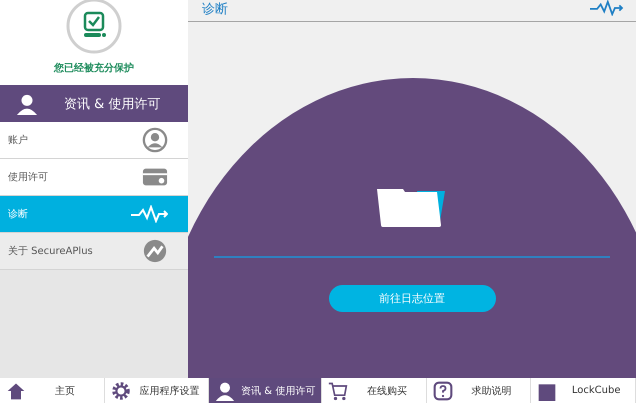  What do you see at coordinates (412, 208) in the screenshot?
I see `folder-icon` at bounding box center [412, 208].